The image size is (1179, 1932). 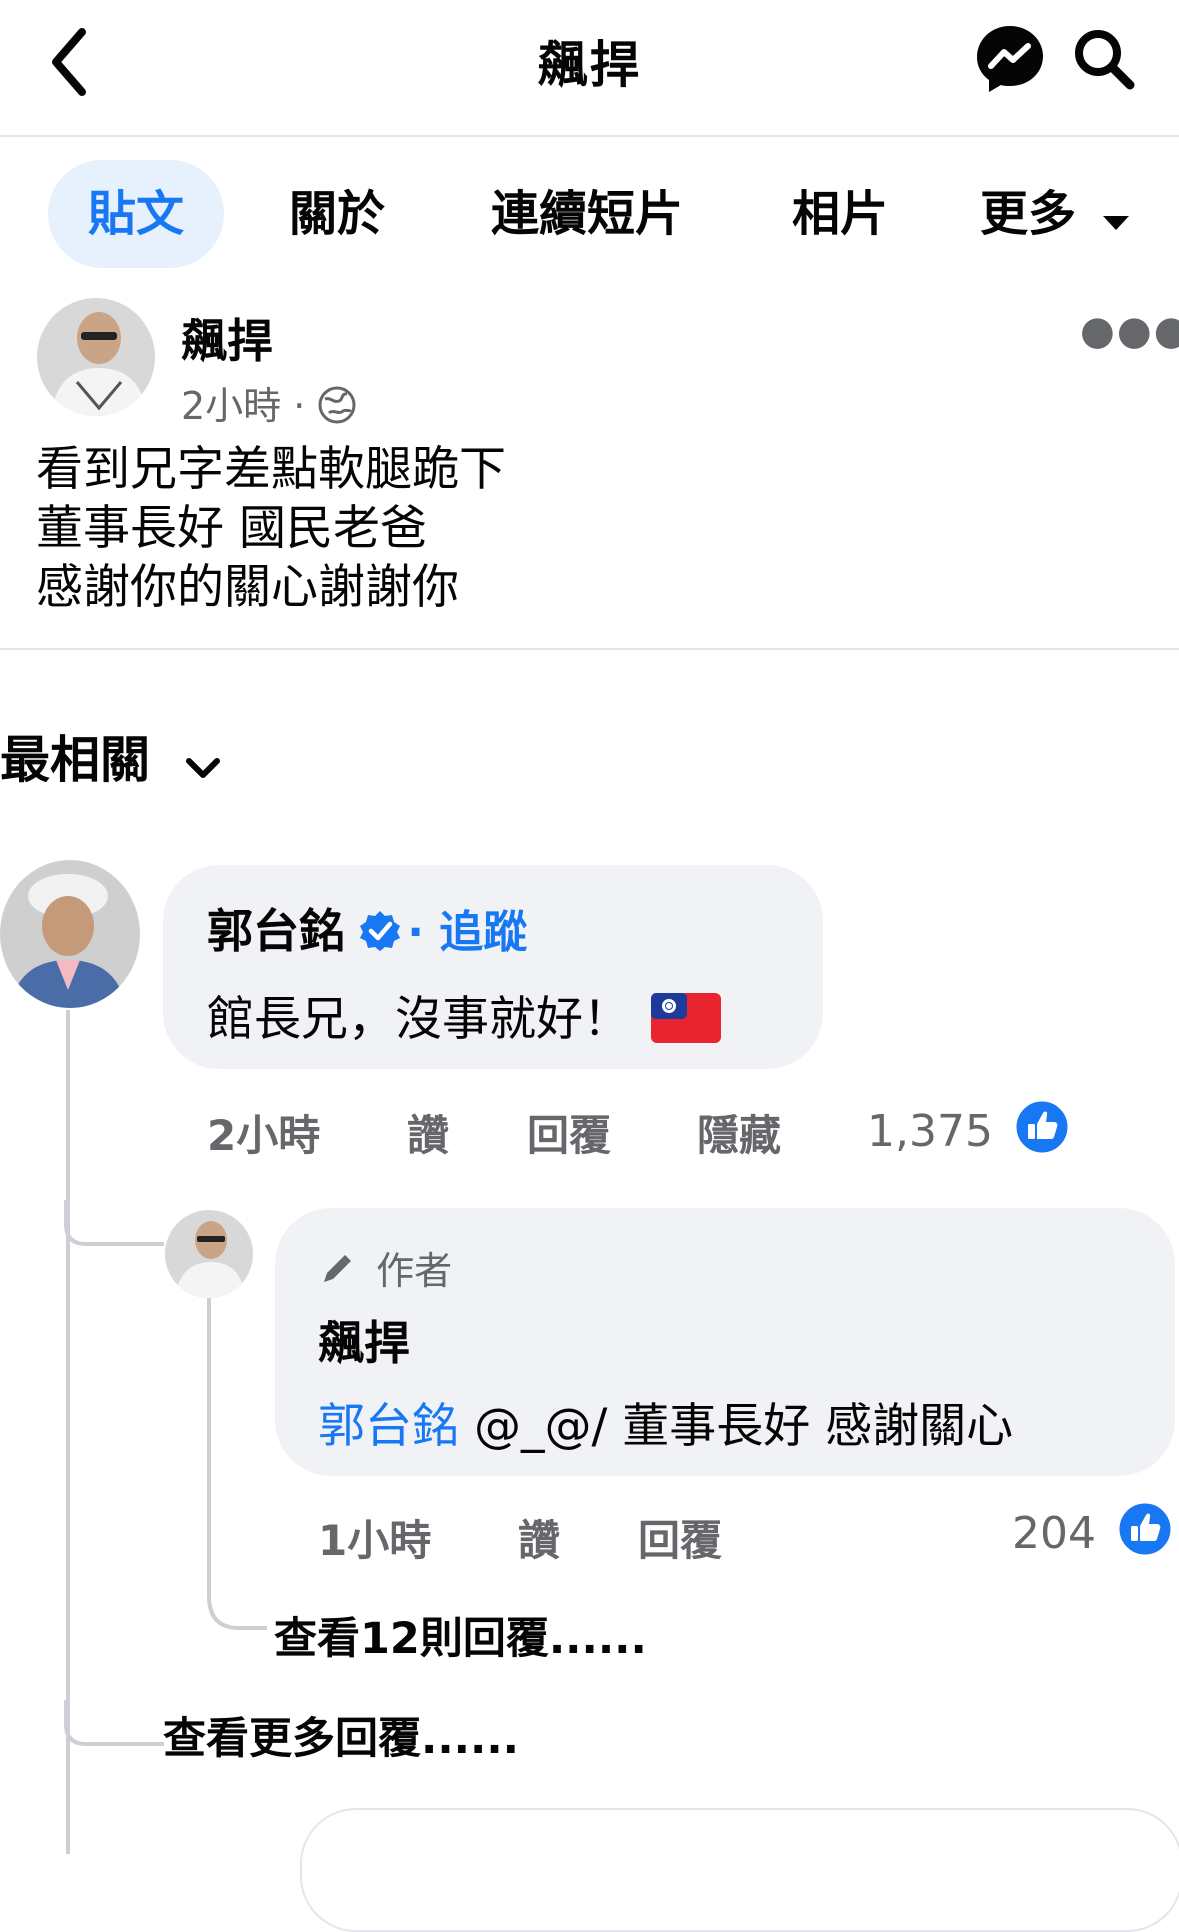 What do you see at coordinates (96, 357) in the screenshot?
I see `post-author-avatar` at bounding box center [96, 357].